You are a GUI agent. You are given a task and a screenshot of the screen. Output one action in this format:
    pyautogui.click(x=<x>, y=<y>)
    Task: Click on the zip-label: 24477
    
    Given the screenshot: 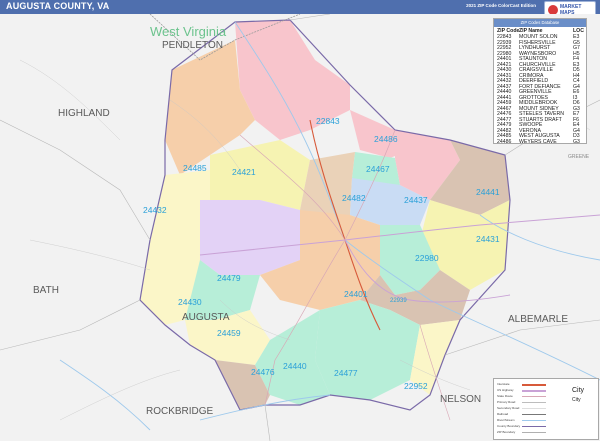 What is the action you would take?
    pyautogui.click(x=346, y=373)
    